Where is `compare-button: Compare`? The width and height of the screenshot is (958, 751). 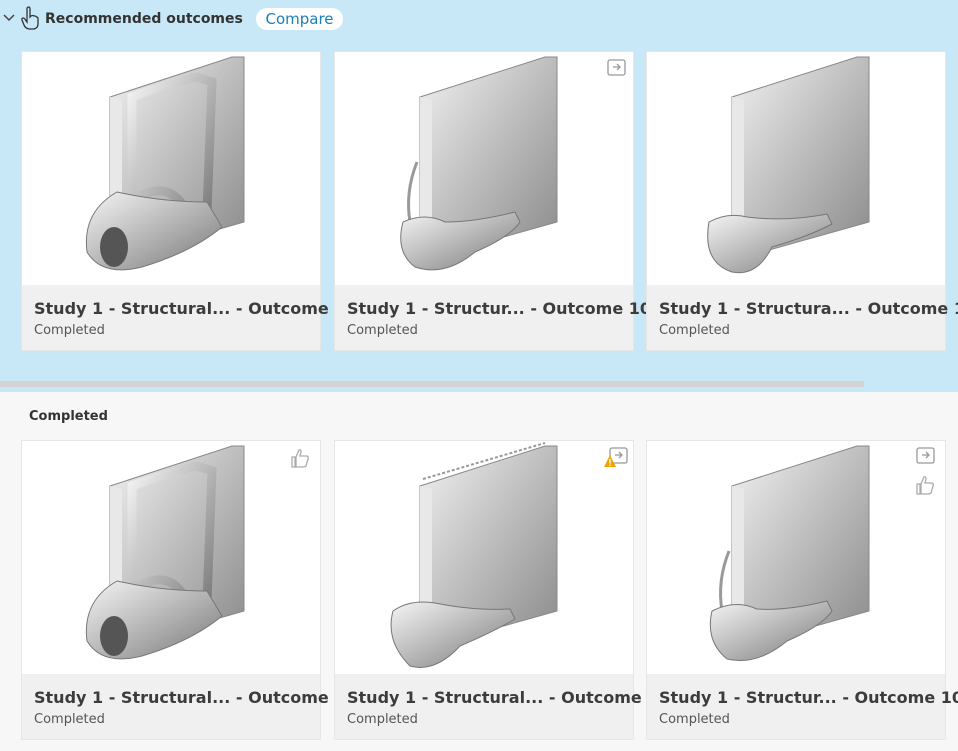 compare-button: Compare is located at coordinates (299, 19).